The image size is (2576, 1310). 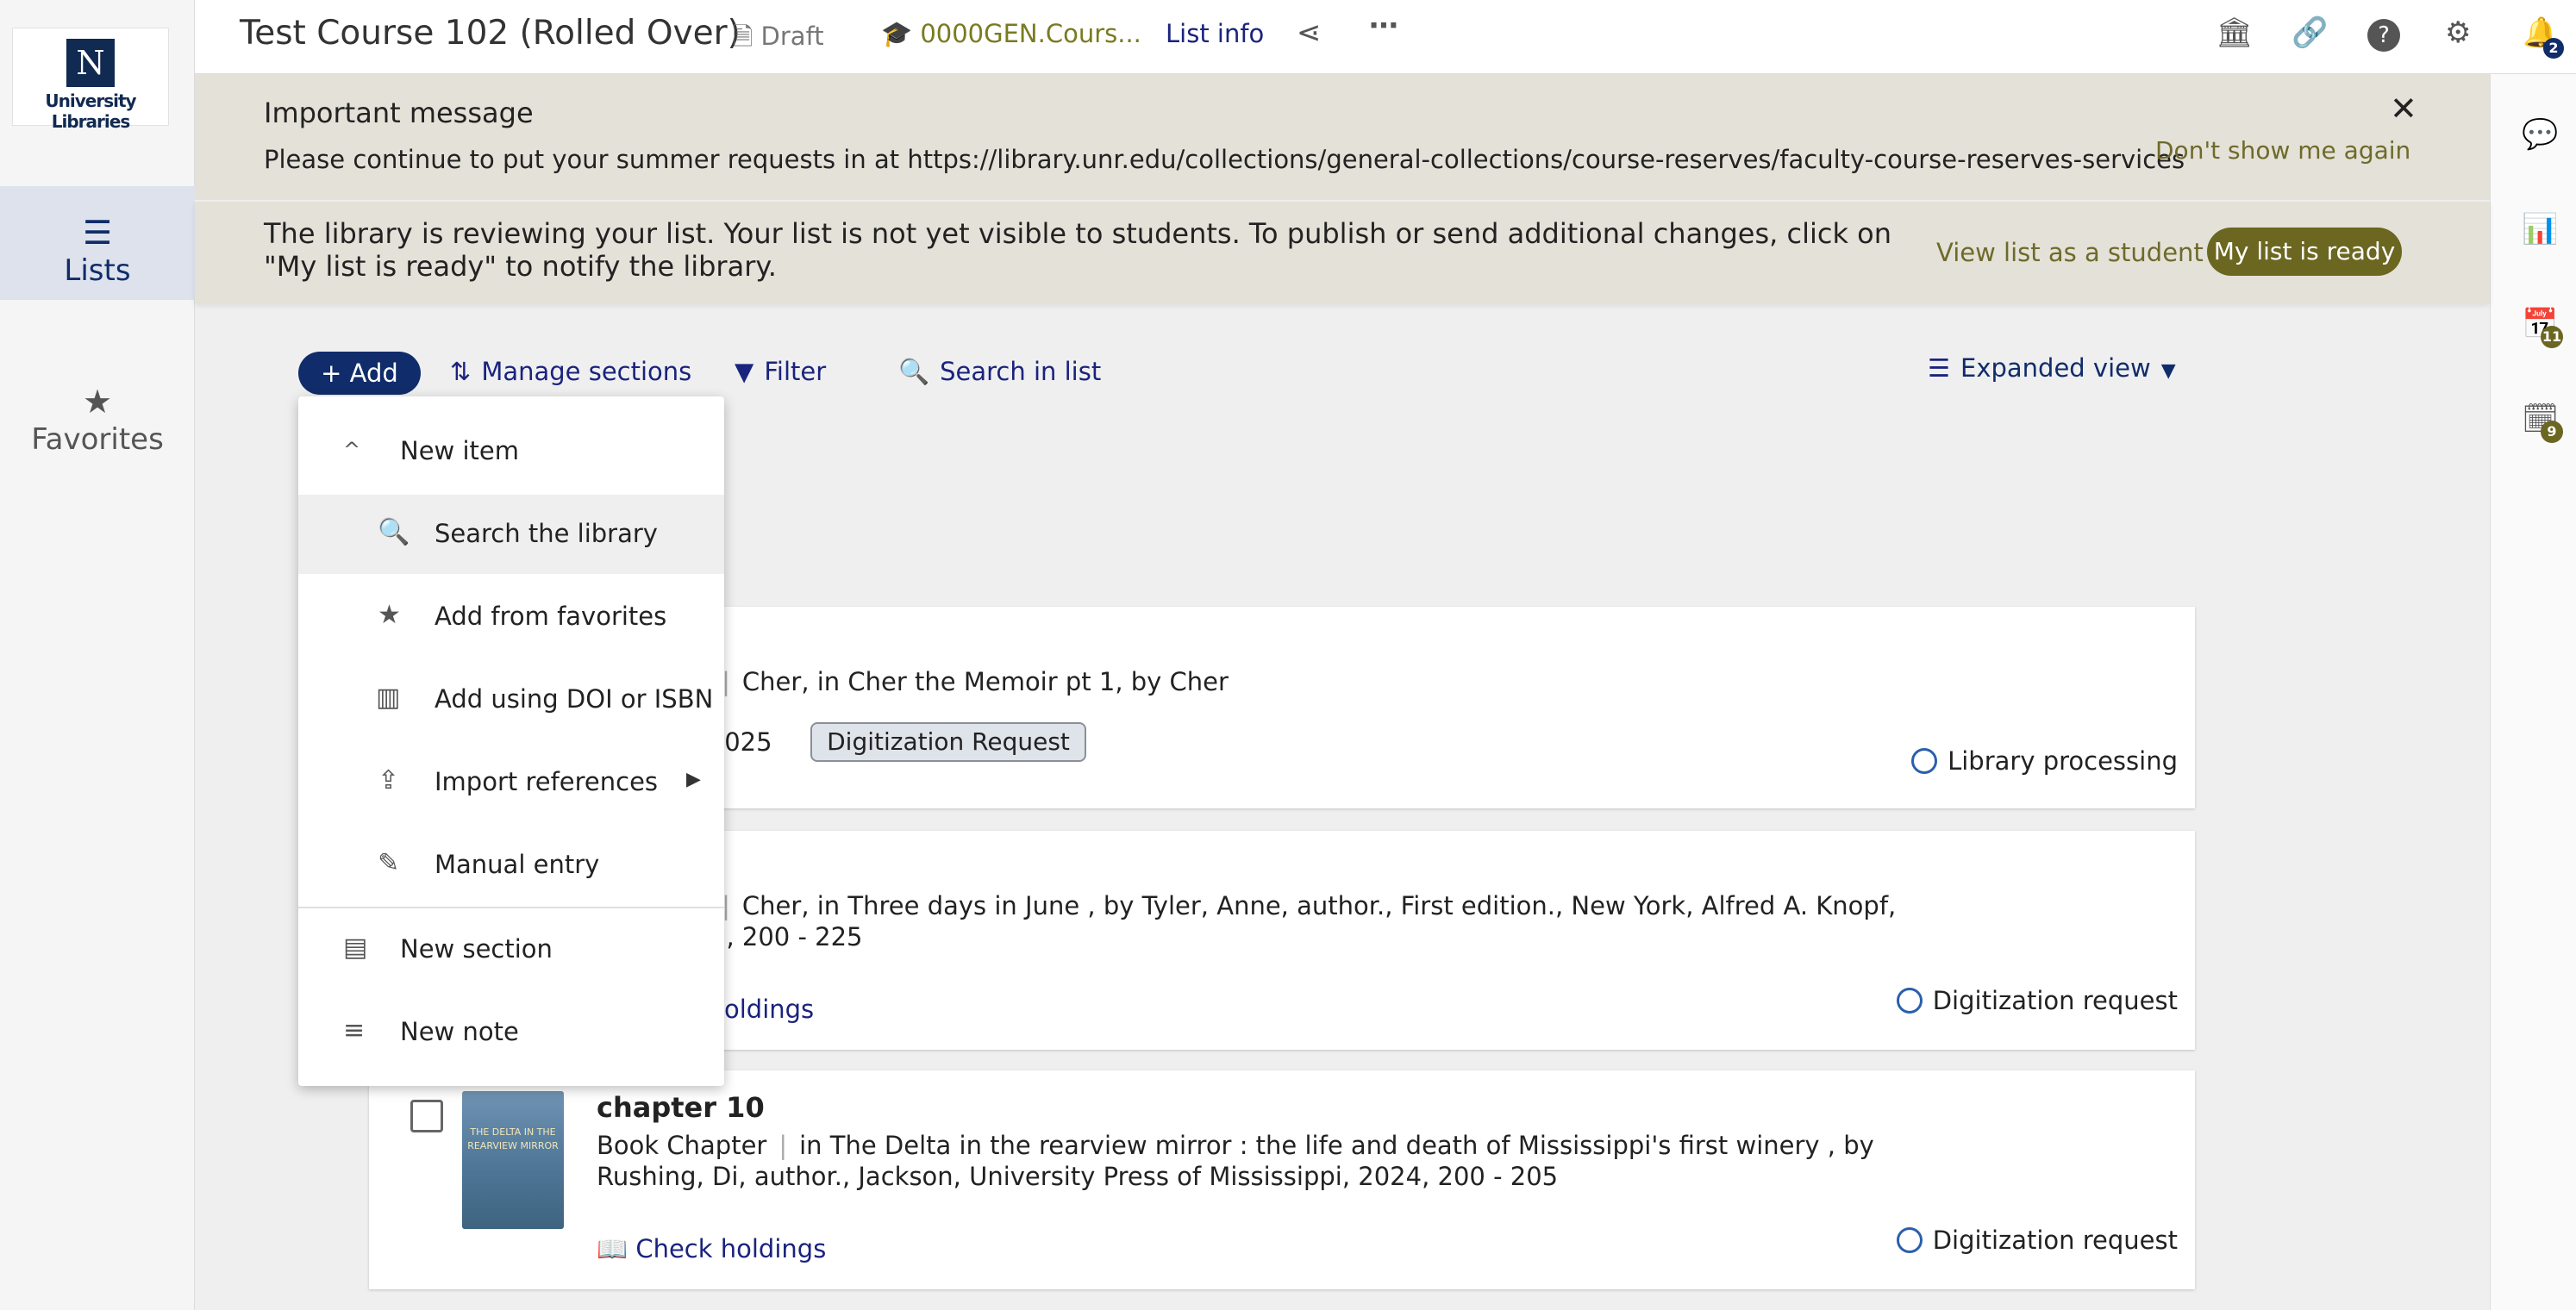 What do you see at coordinates (2540, 134) in the screenshot?
I see `chat-icon: 💬` at bounding box center [2540, 134].